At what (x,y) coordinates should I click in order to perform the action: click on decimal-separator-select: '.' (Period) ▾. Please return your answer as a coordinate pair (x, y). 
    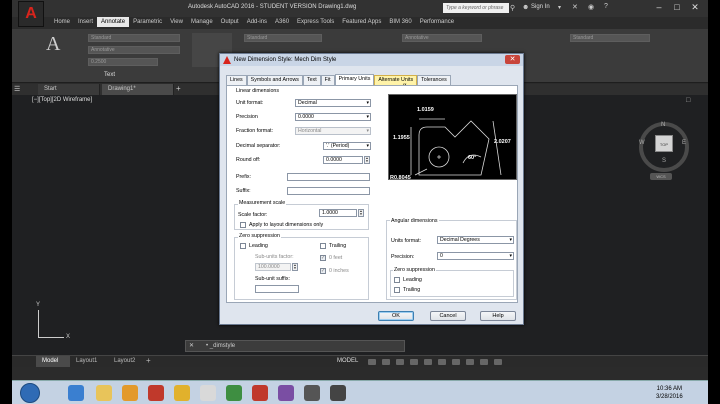
    Looking at the image, I should click on (347, 146).